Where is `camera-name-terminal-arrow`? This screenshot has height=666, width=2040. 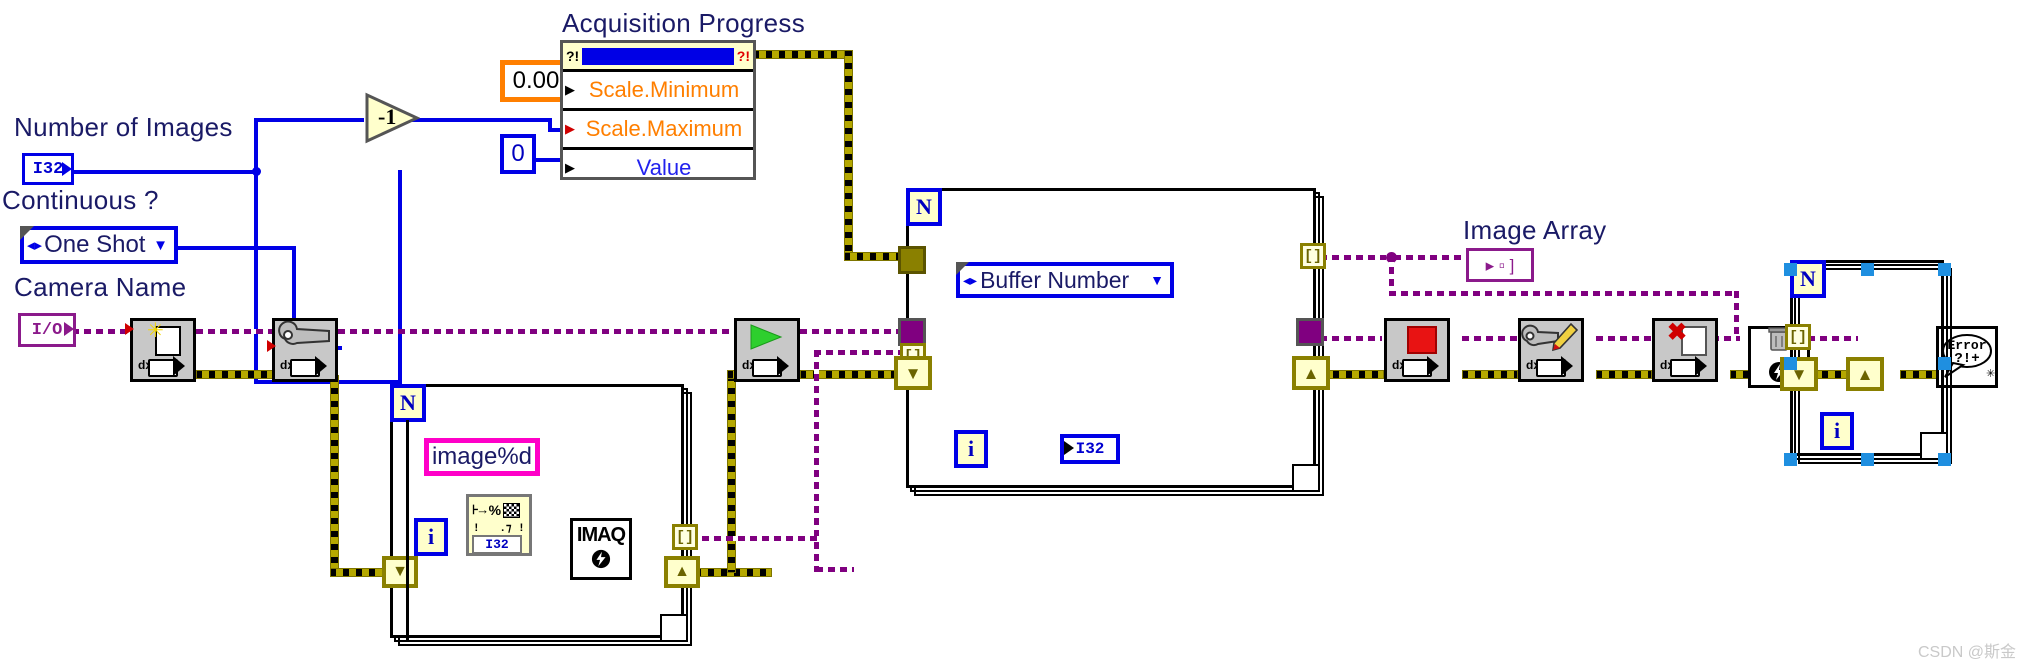 camera-name-terminal-arrow is located at coordinates (69, 329).